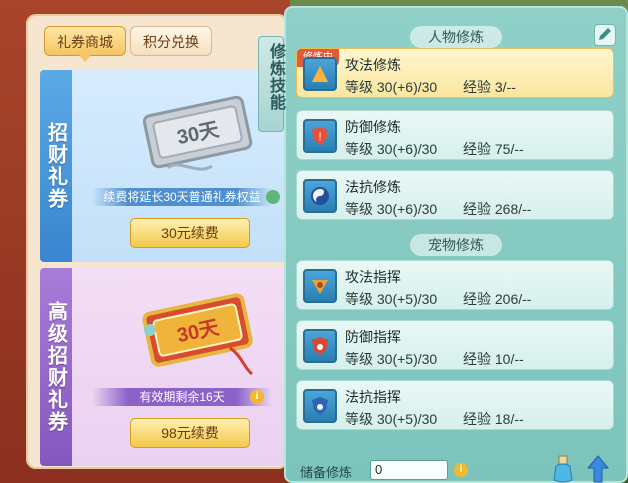  I want to click on skill-name: 攻法指挥, so click(373, 277).